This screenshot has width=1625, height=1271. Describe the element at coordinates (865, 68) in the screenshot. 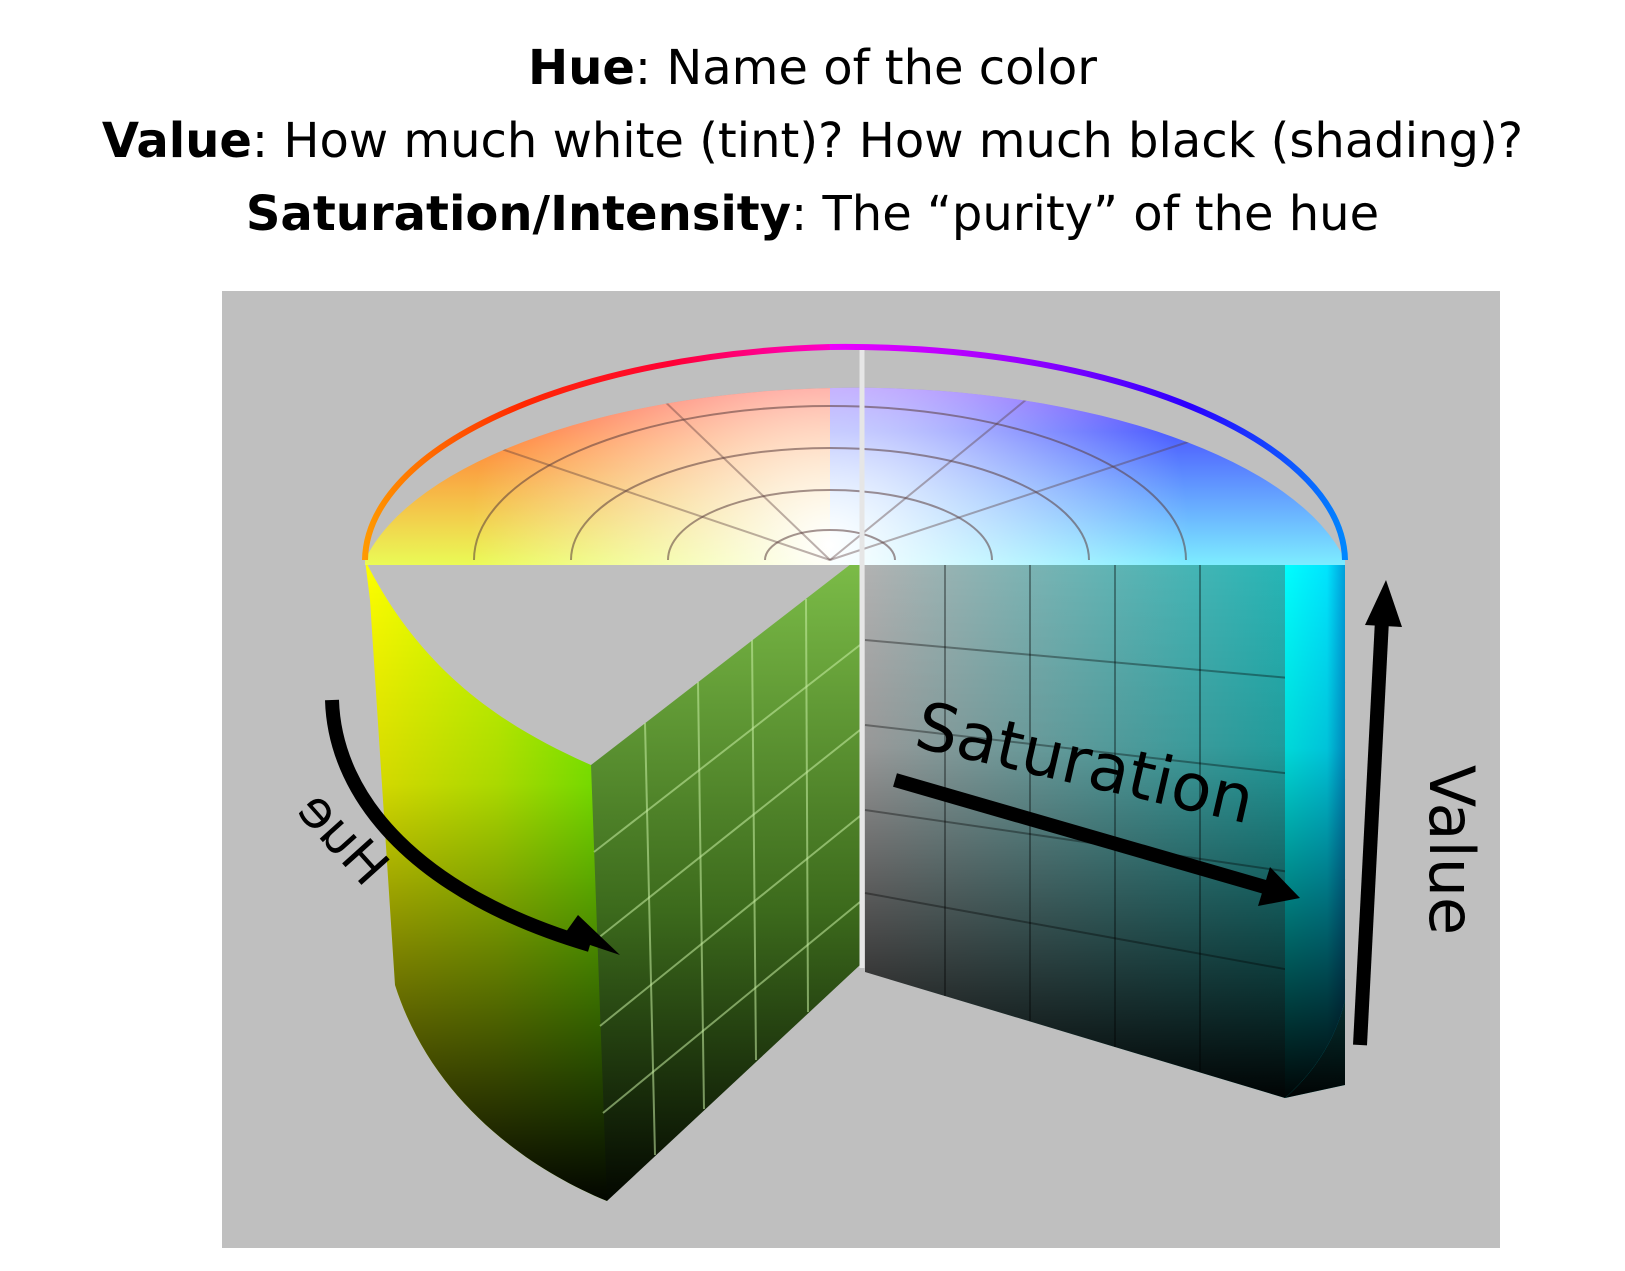

I see `hue-description: : Name of the color` at that location.